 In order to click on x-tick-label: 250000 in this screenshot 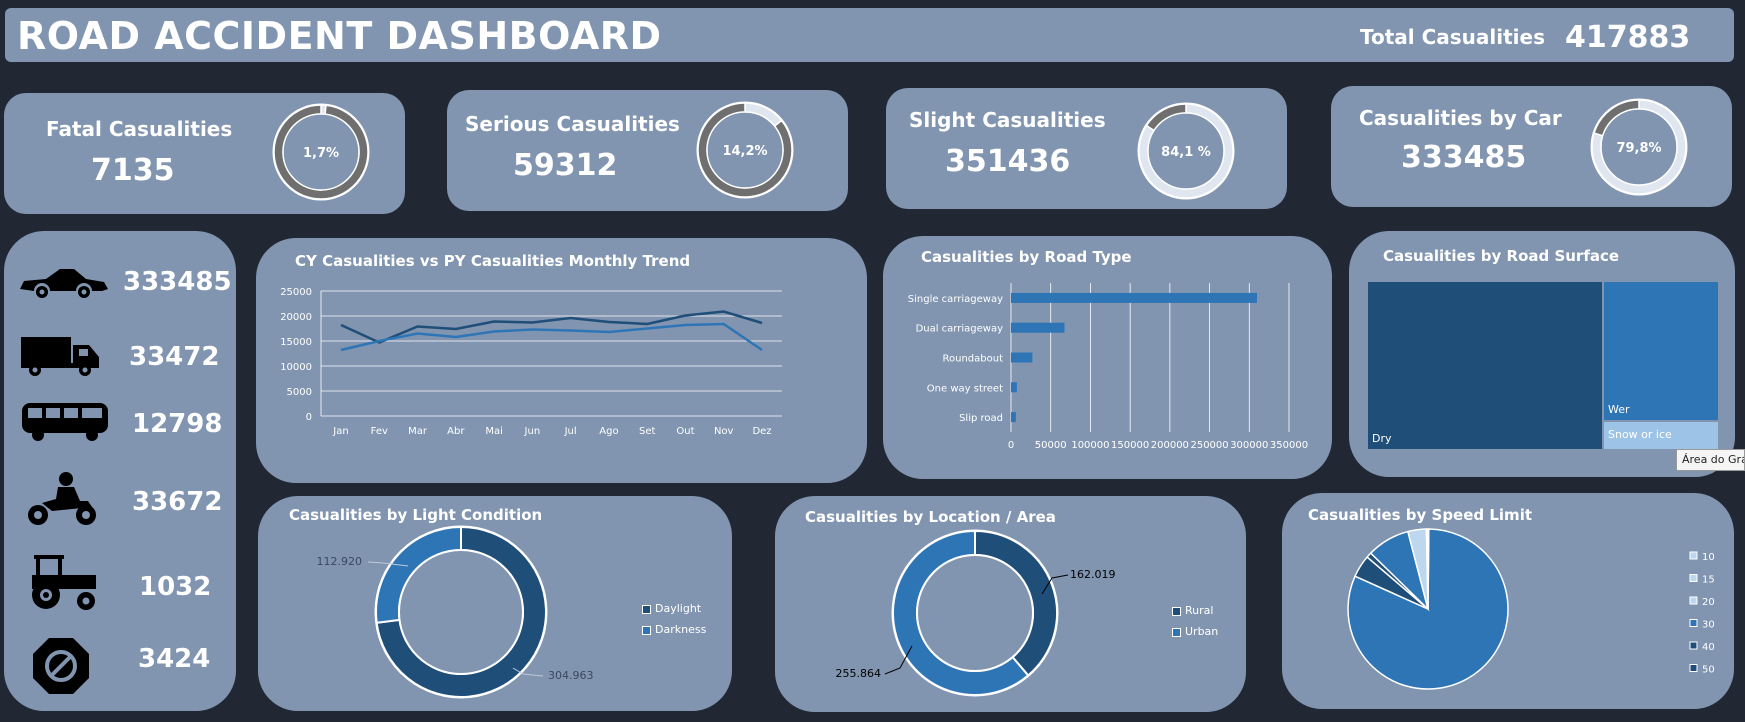, I will do `click(1209, 445)`.